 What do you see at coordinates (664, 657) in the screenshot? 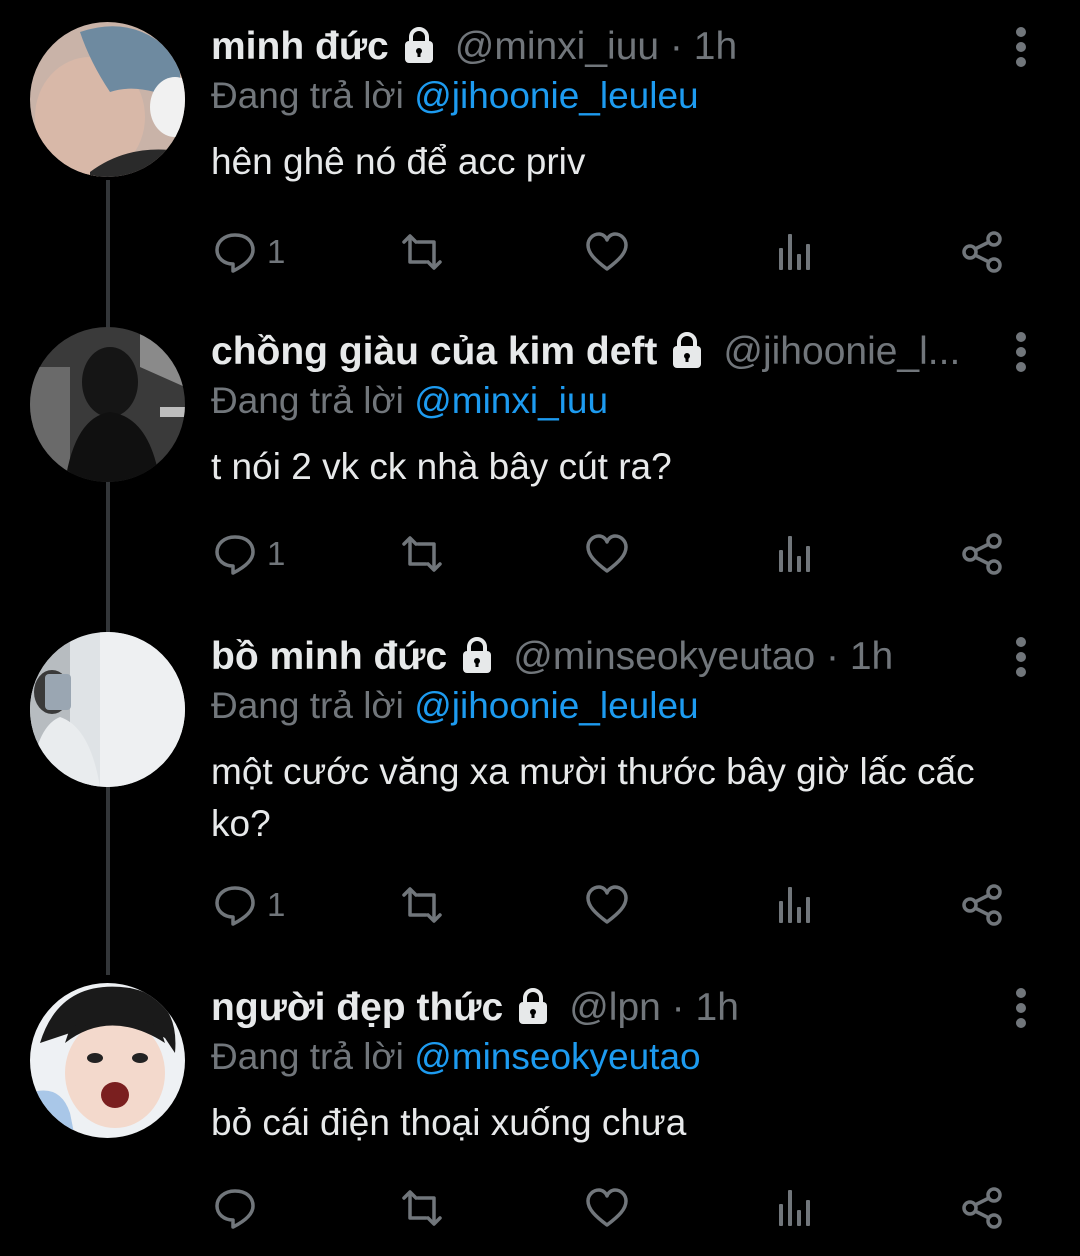
I see `tweet-handle: @minseokyeutao` at bounding box center [664, 657].